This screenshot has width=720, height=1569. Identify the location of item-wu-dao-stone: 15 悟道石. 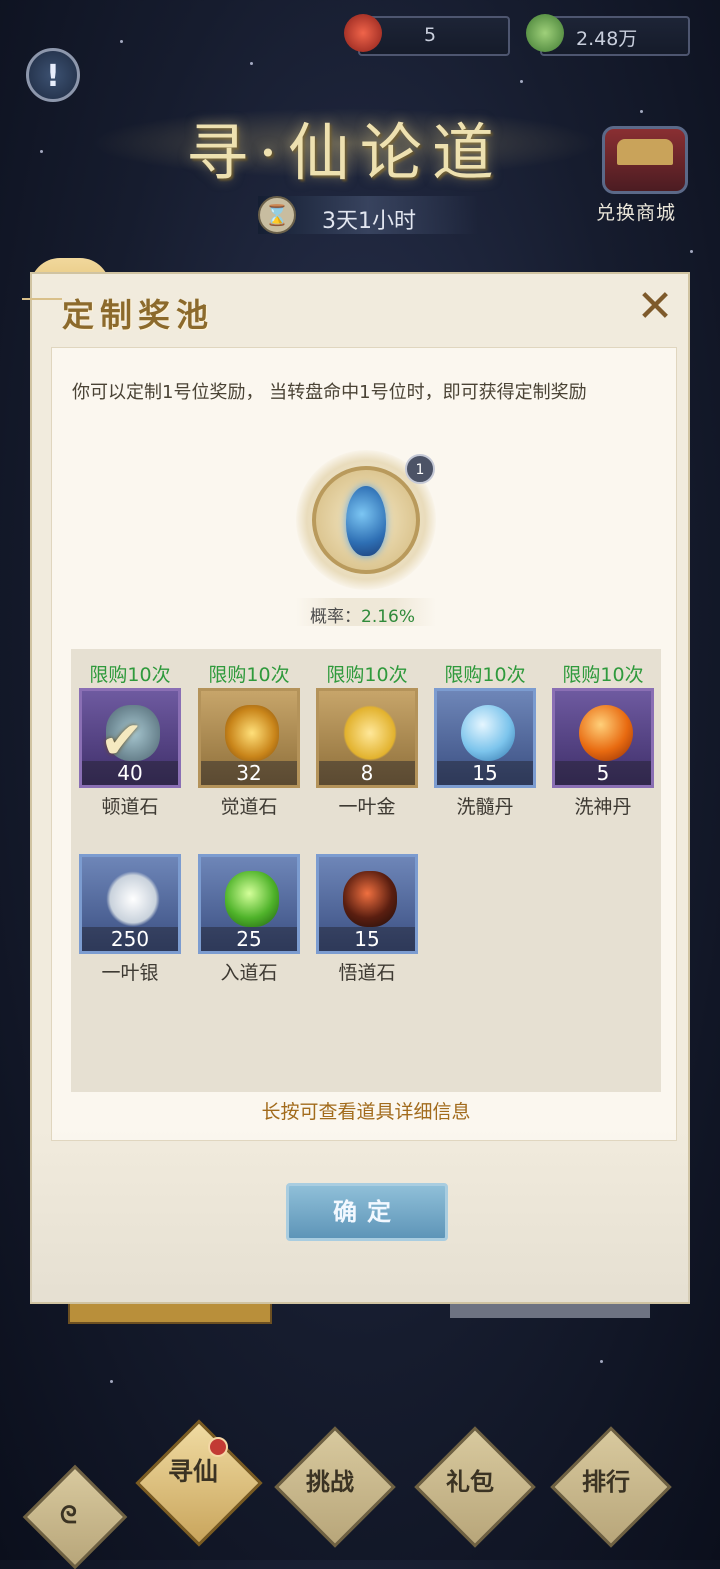
(367, 900).